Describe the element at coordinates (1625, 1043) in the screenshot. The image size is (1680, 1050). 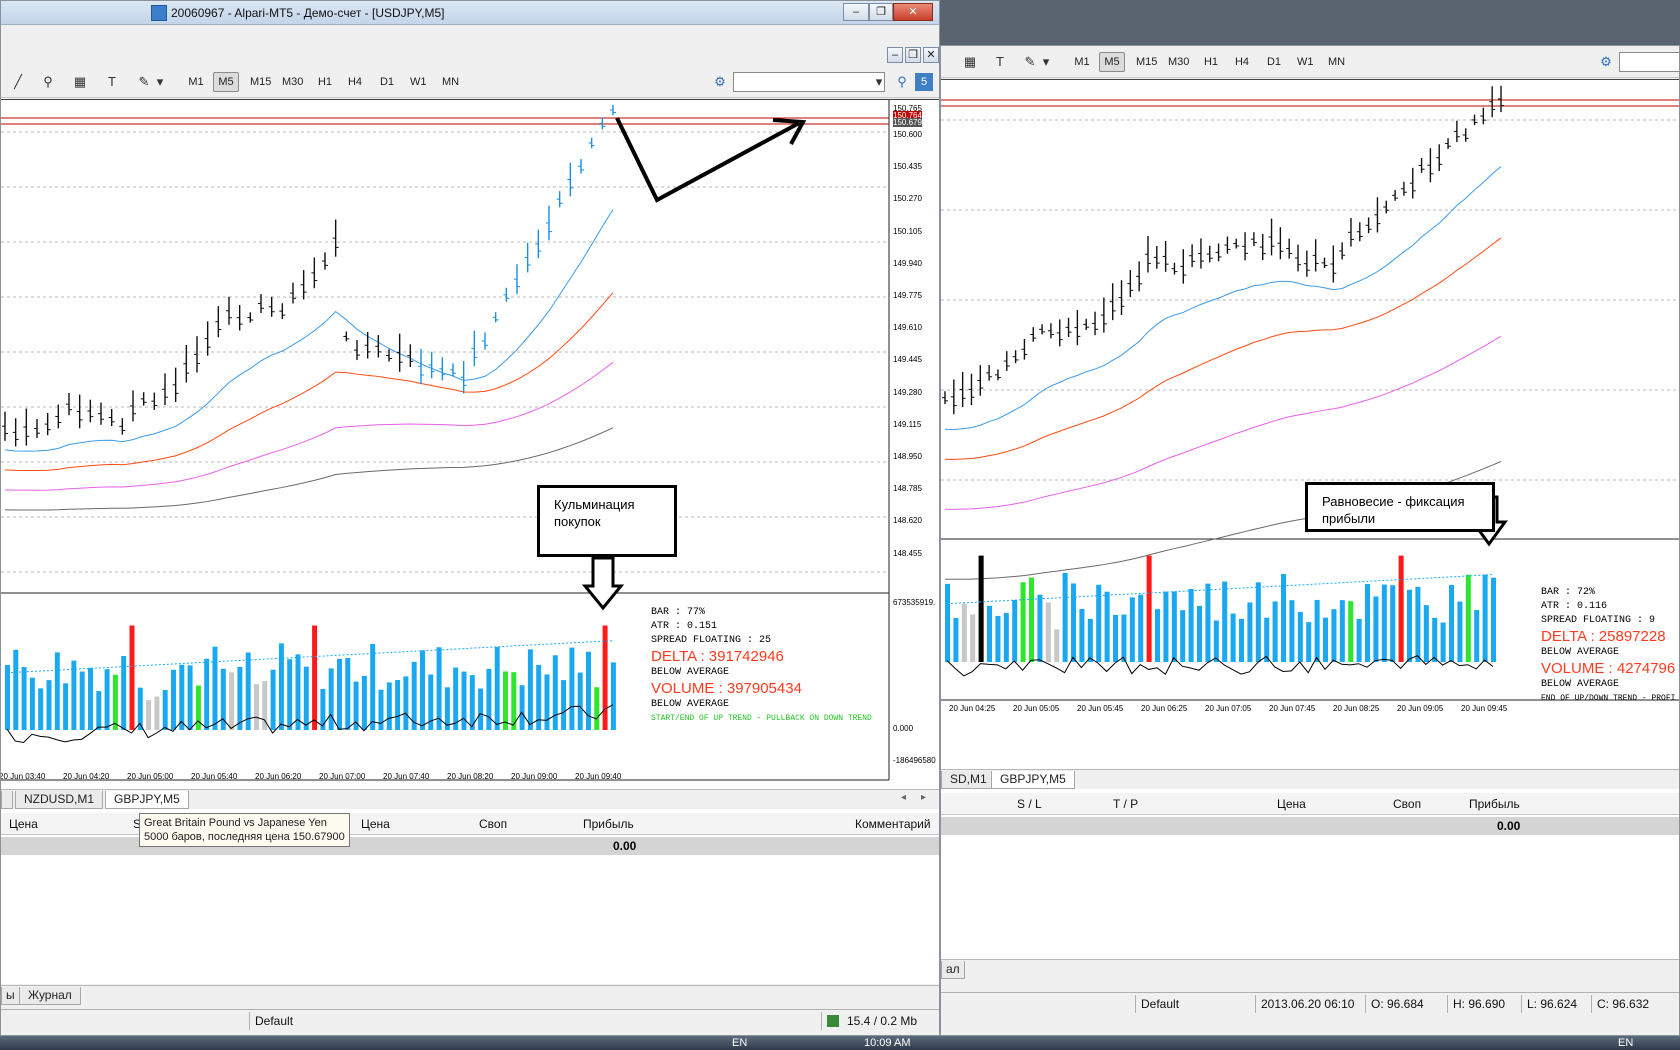
I see `taskbar-lang-right: EN` at that location.